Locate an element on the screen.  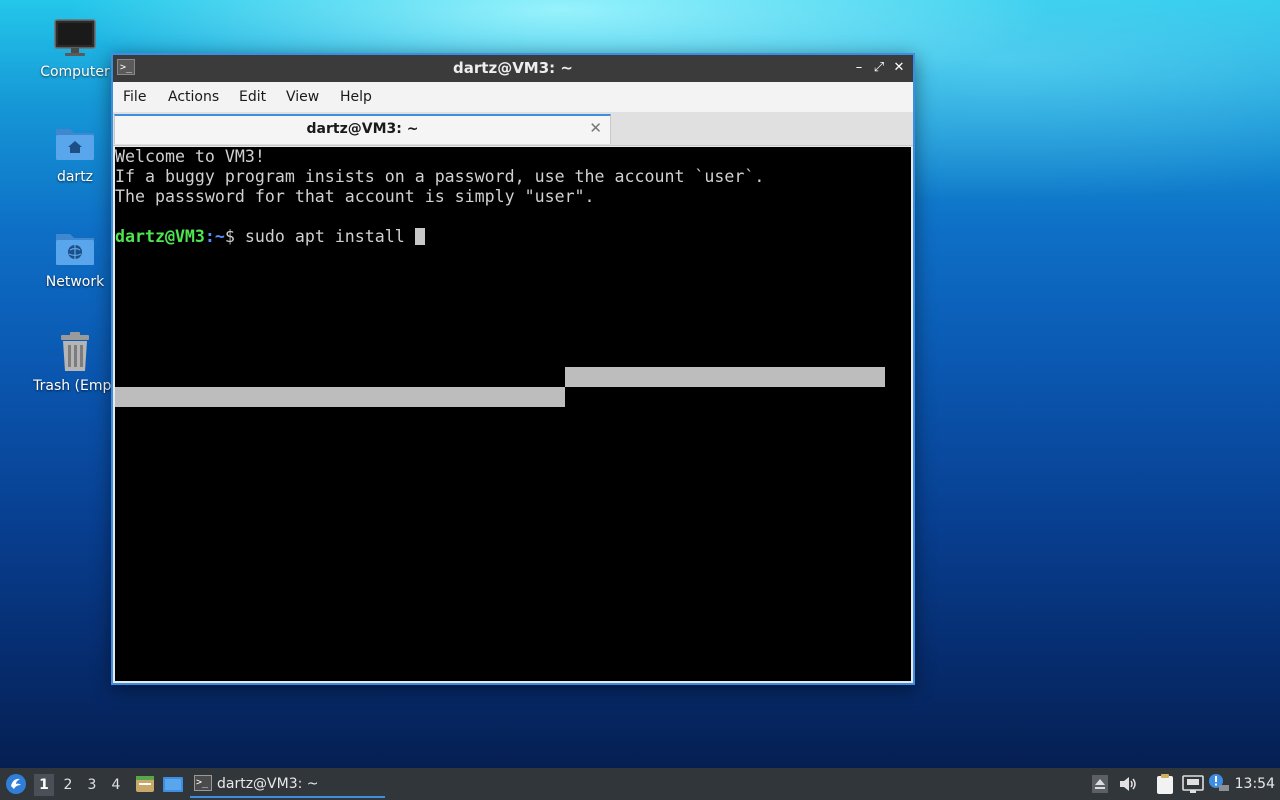
prompt-user: dartz@VM3 is located at coordinates (160, 236).